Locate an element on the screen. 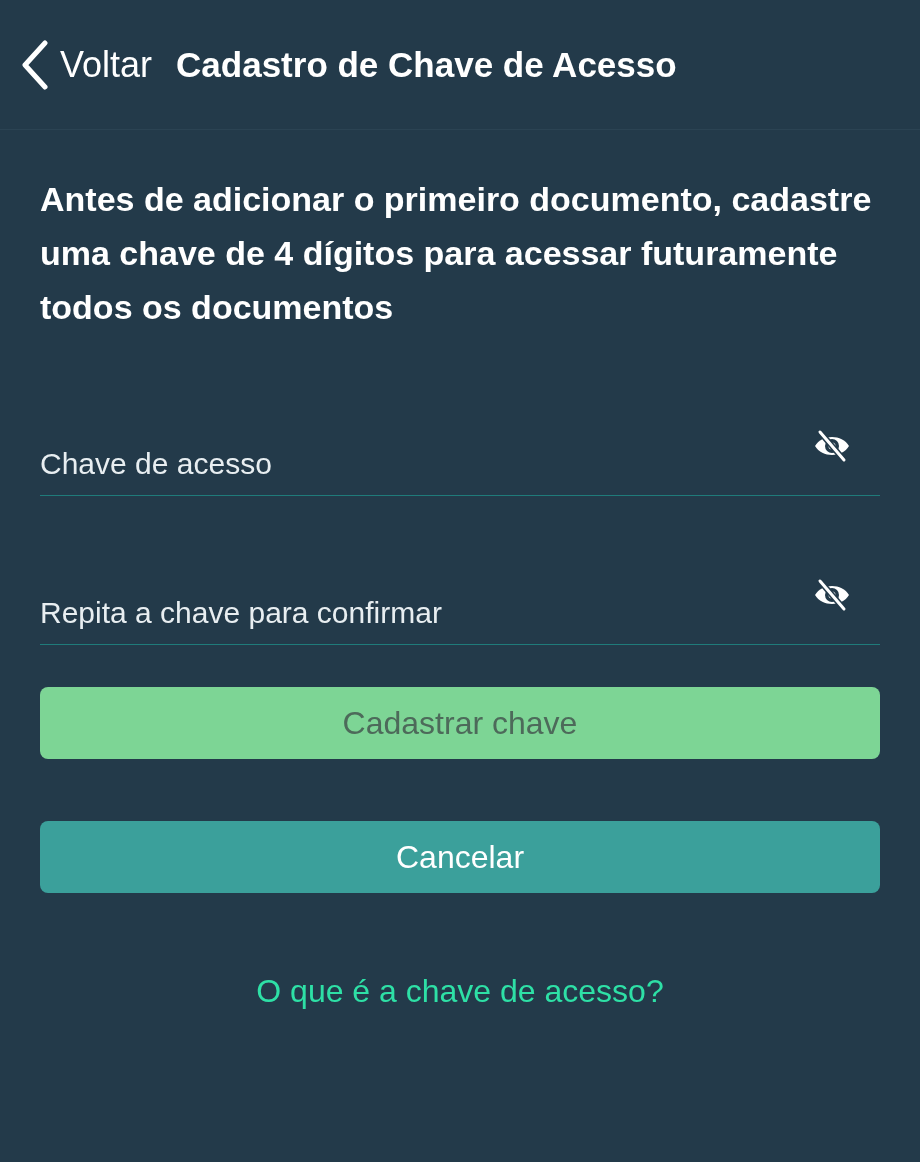 This screenshot has width=920, height=1162. input-field: Repita a chave para confirmar is located at coordinates (460, 620).